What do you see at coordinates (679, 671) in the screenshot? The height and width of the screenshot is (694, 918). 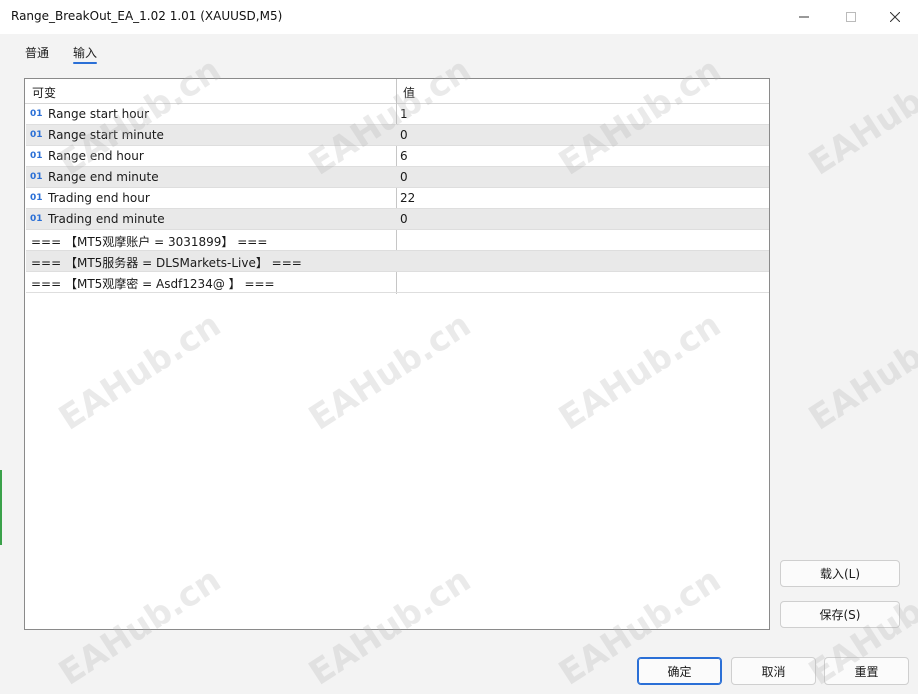 I see `ok-button: 确定` at bounding box center [679, 671].